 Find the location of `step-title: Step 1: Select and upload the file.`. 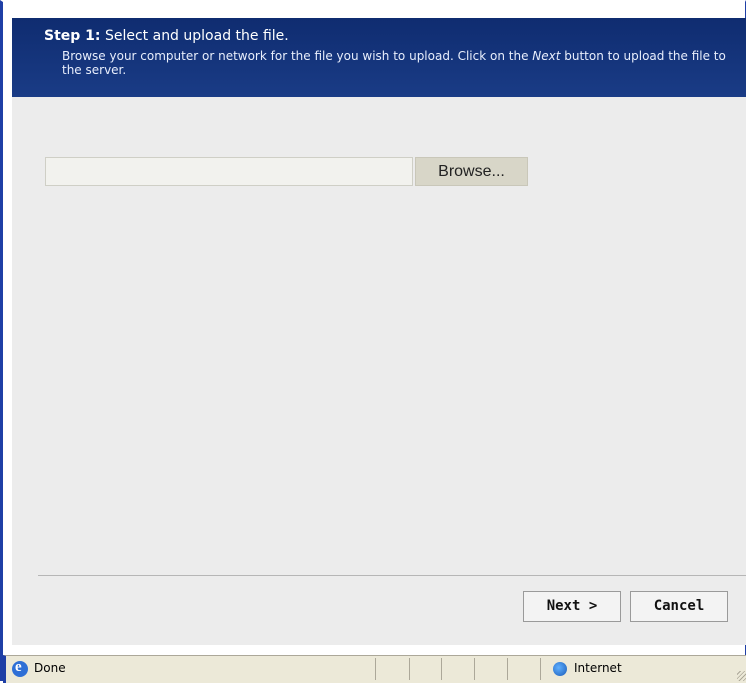

step-title: Step 1: Select and upload the file. is located at coordinates (395, 36).